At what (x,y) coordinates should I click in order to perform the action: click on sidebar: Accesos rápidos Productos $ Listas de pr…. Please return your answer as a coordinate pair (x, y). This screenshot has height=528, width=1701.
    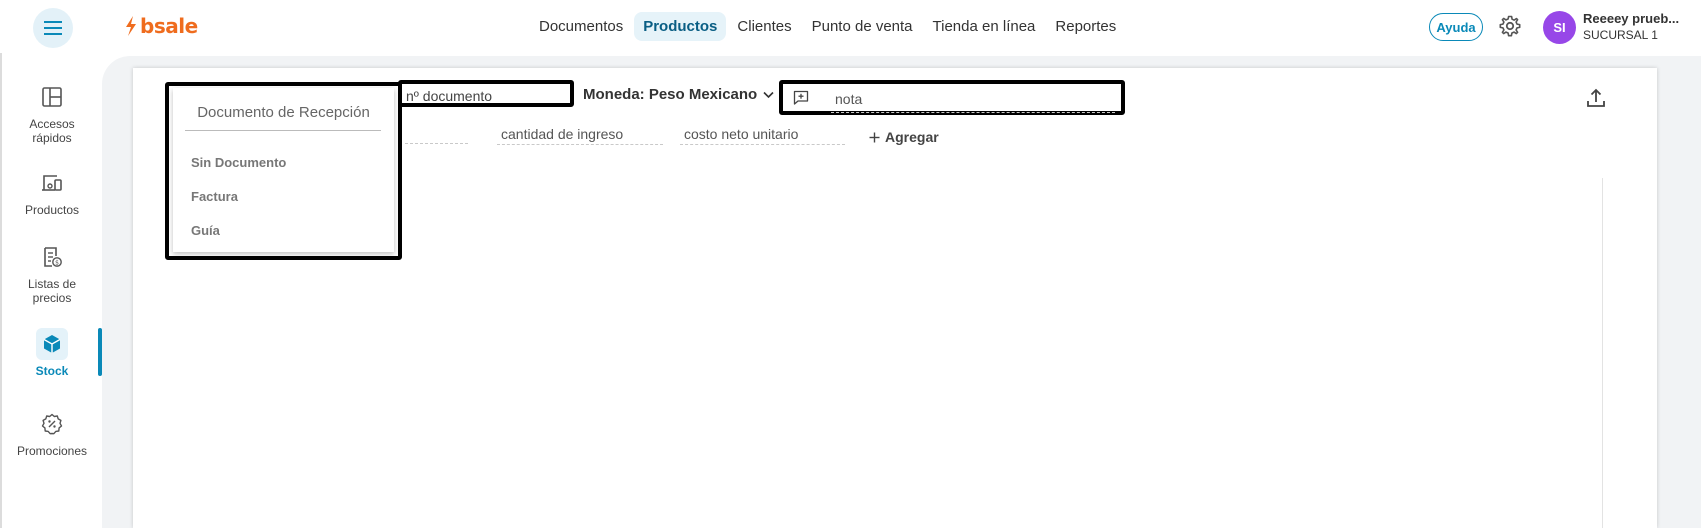
    Looking at the image, I should click on (51, 290).